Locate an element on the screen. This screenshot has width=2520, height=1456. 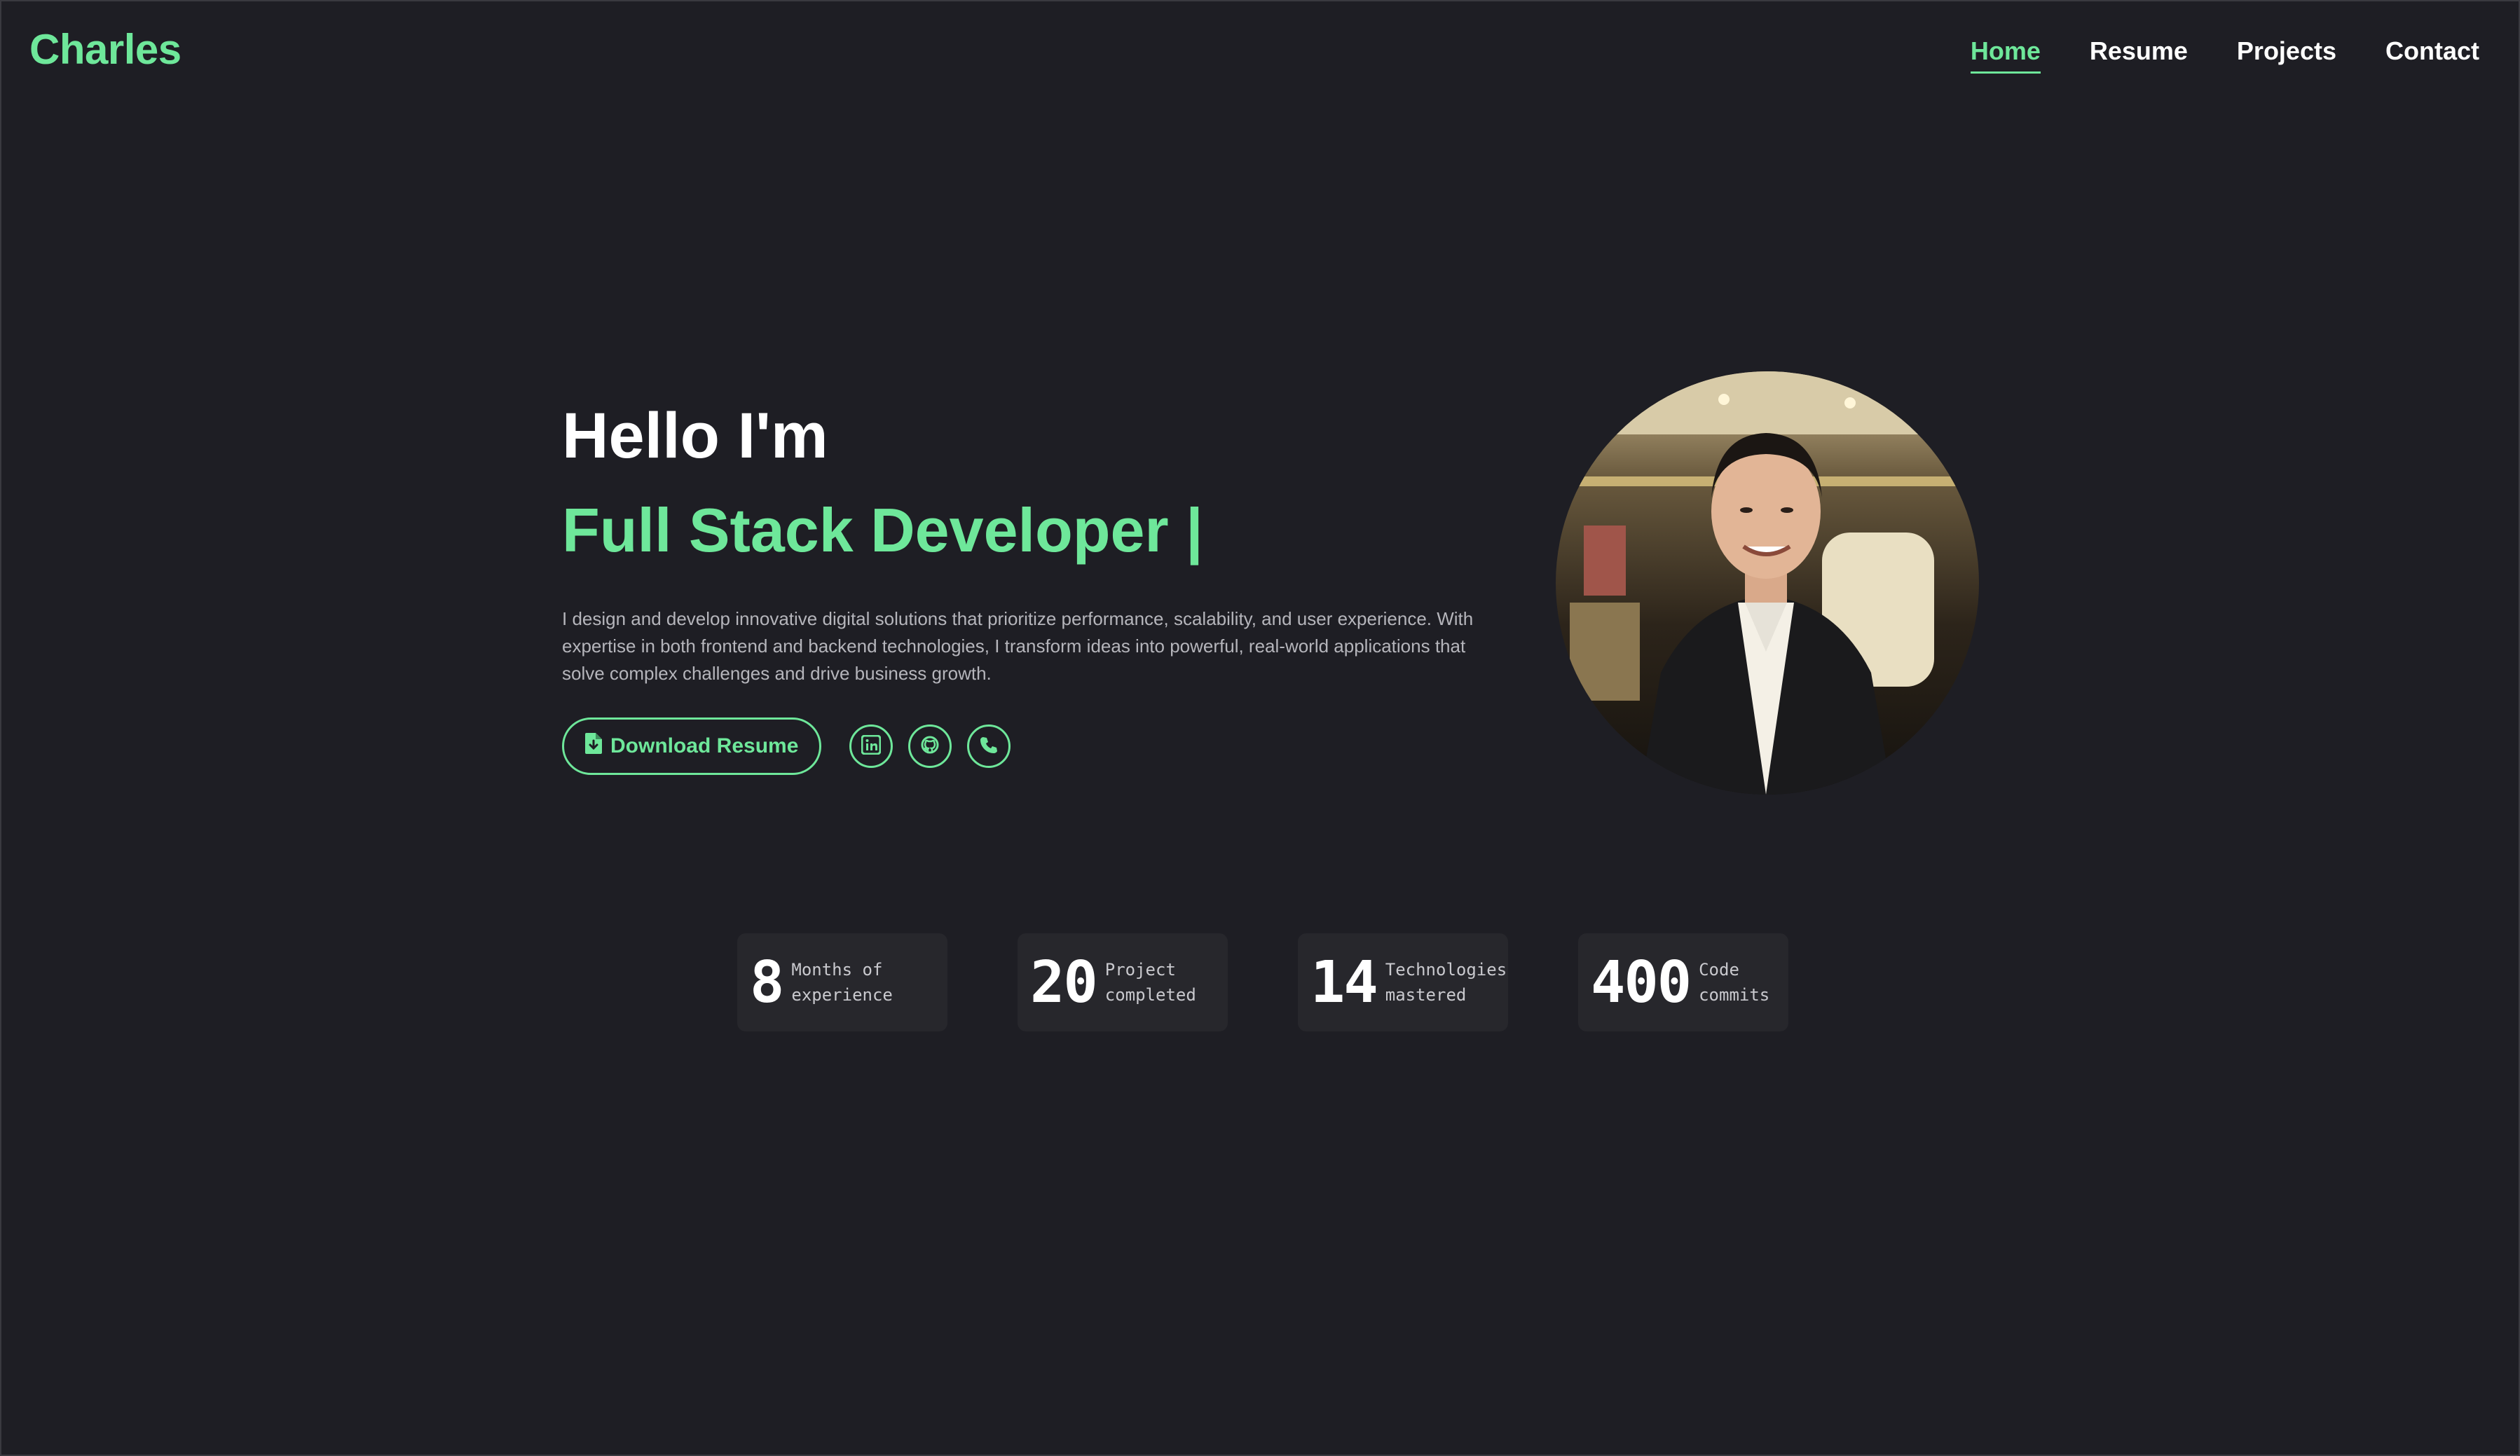
stat-label: Project completed is located at coordinates (1150, 982).